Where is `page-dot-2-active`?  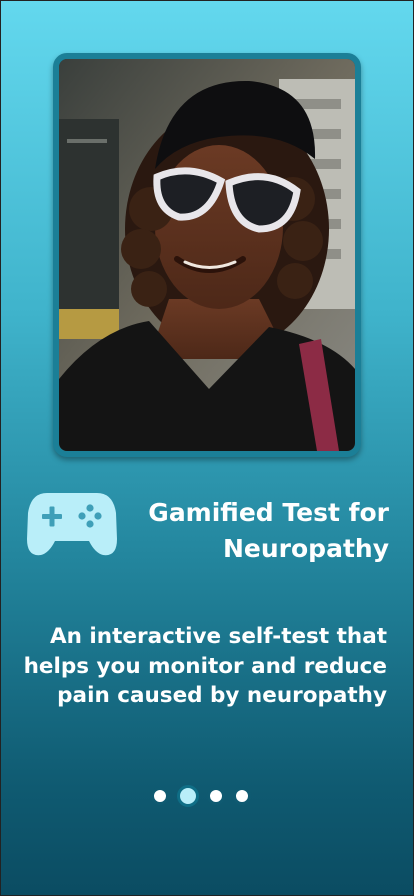
page-dot-2-active is located at coordinates (188, 796).